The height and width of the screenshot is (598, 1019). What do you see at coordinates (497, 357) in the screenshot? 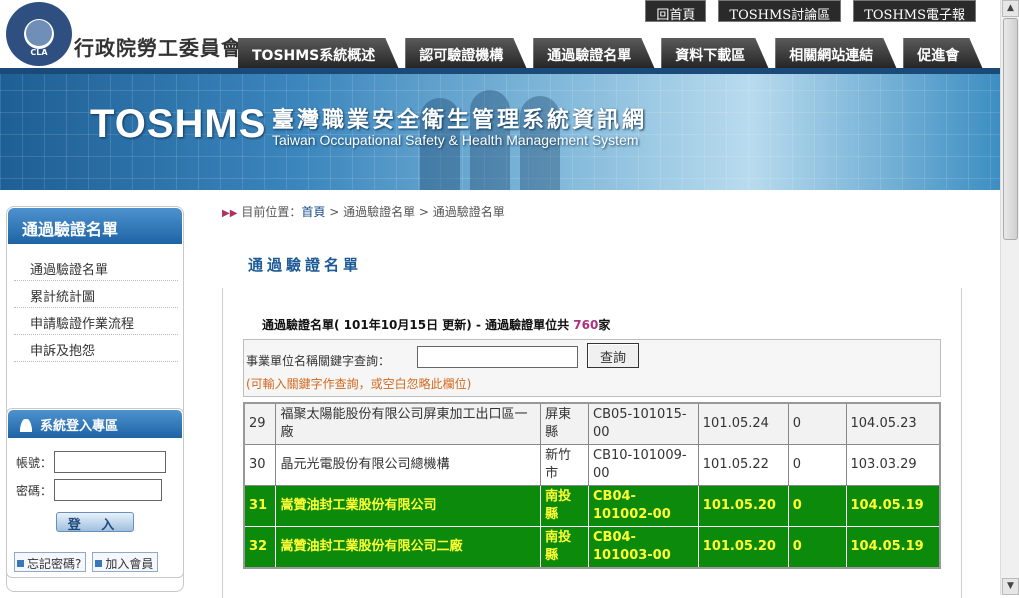
I see `search-input` at bounding box center [497, 357].